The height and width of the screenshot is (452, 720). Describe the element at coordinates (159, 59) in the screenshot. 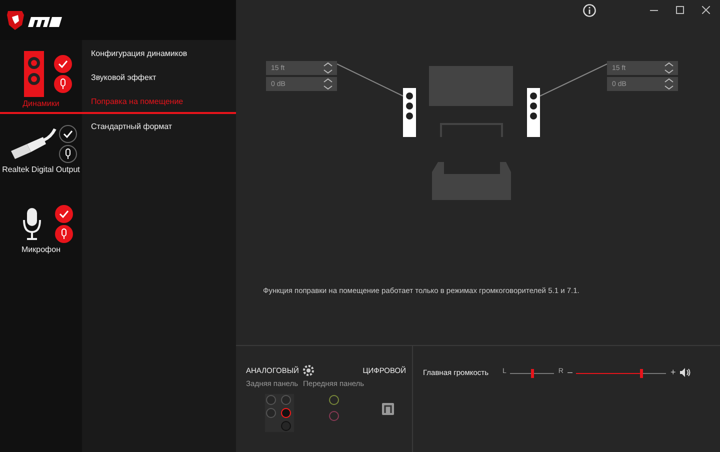

I see `menu-item: Конфигурация динамиков` at that location.